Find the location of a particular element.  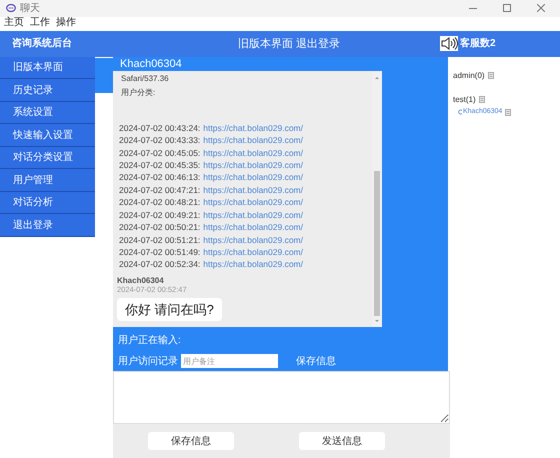

menu-item: 操作 is located at coordinates (66, 23).